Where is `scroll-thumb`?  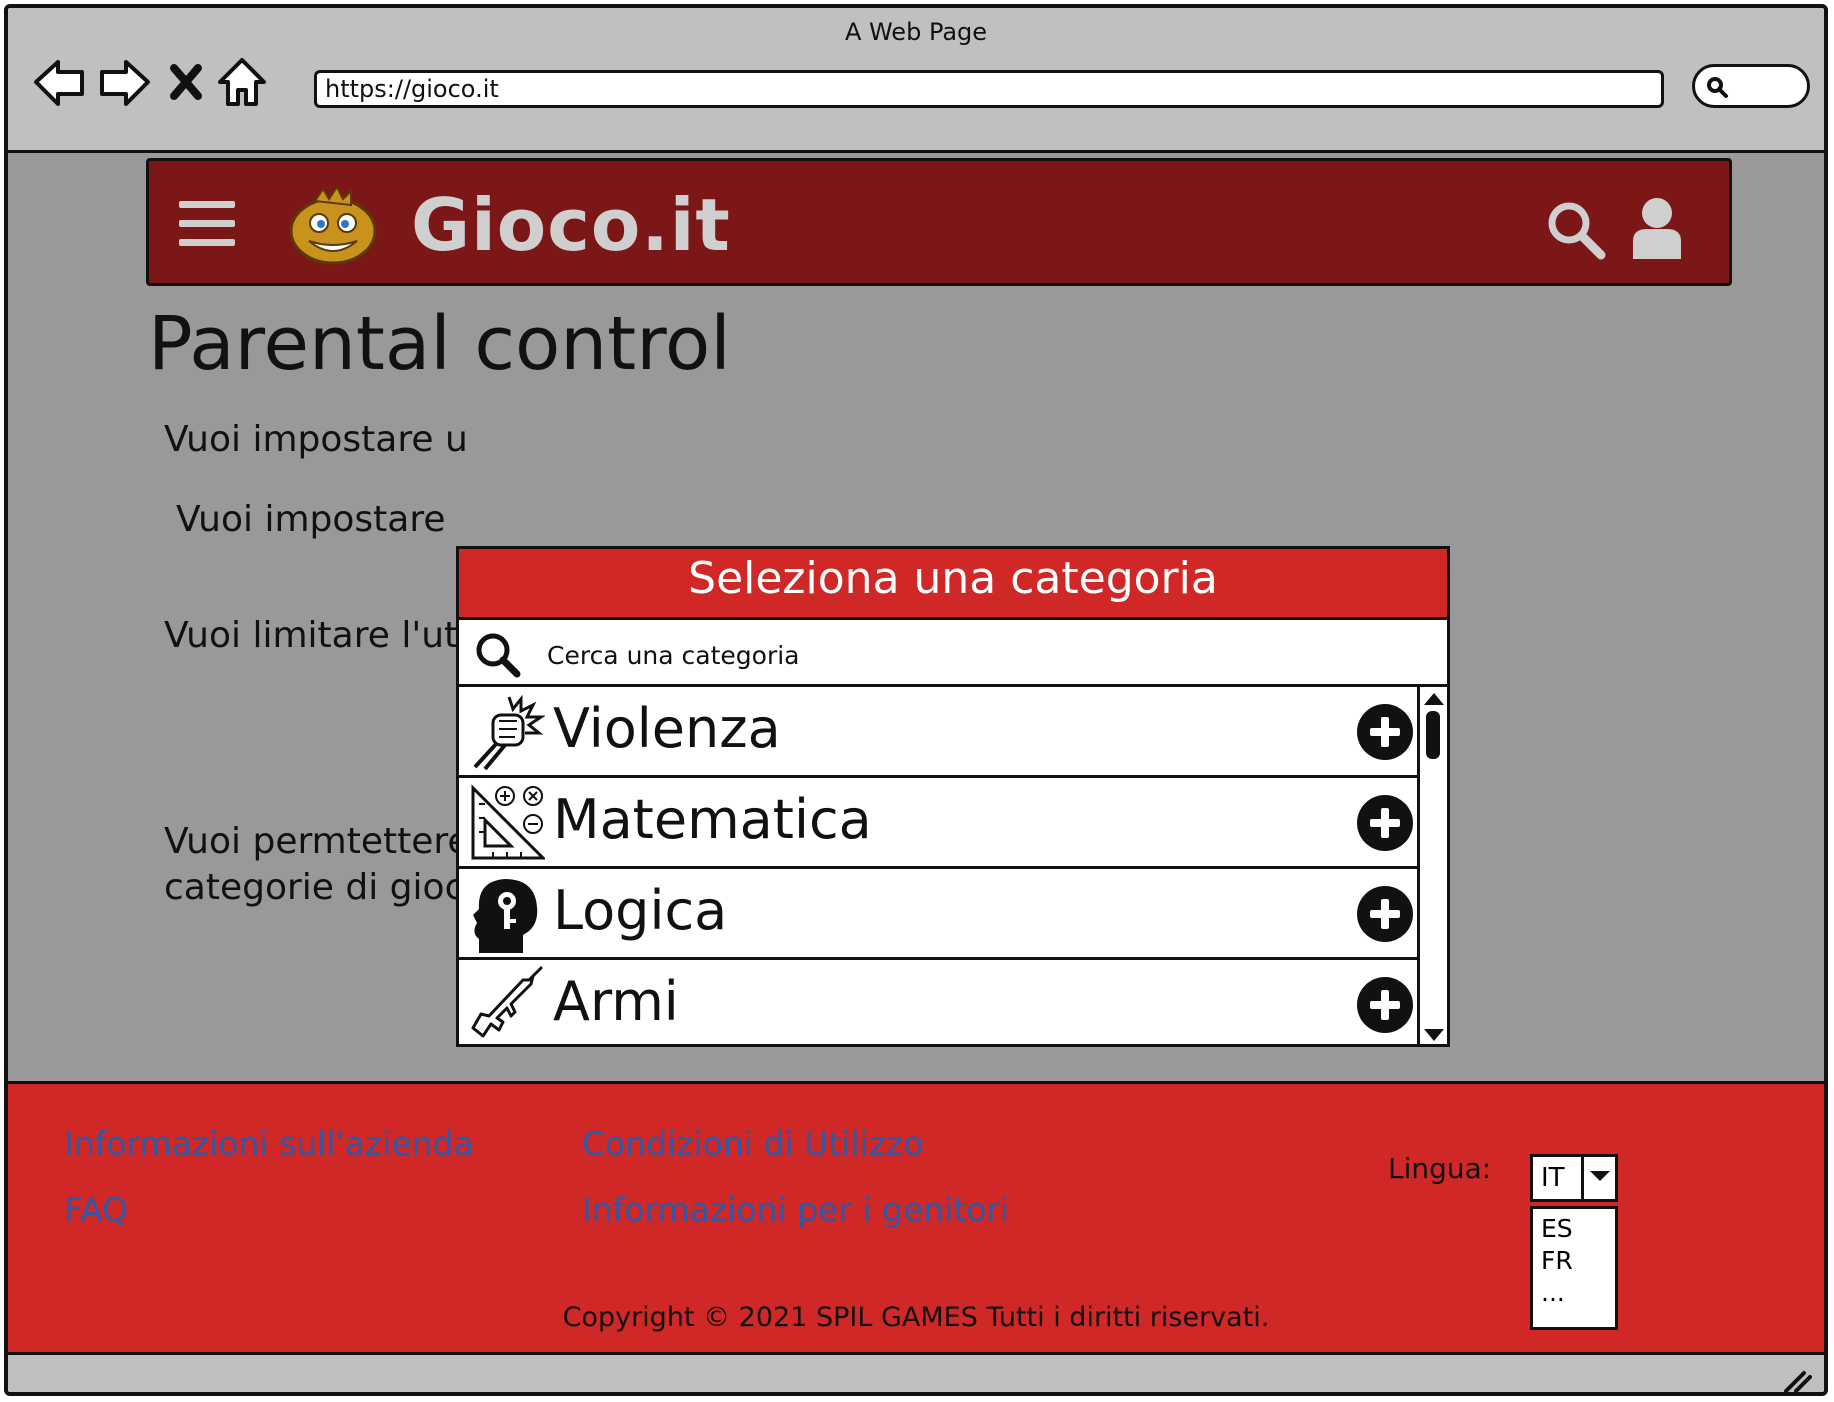
scroll-thumb is located at coordinates (1433, 735).